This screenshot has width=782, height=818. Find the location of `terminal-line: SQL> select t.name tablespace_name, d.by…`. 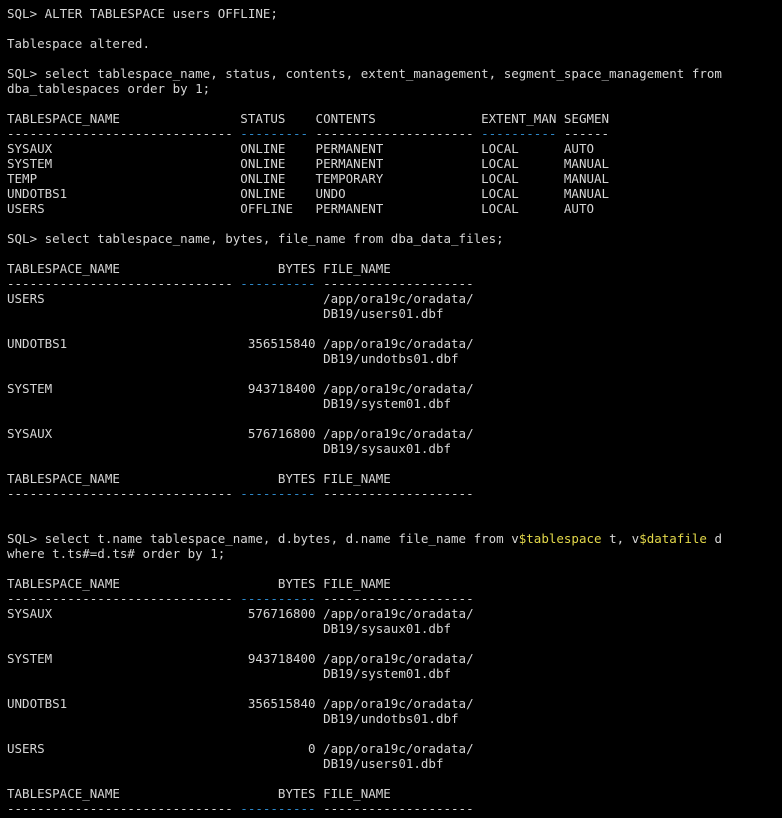

terminal-line: SQL> select t.name tablespace_name, d.by… is located at coordinates (394, 538).